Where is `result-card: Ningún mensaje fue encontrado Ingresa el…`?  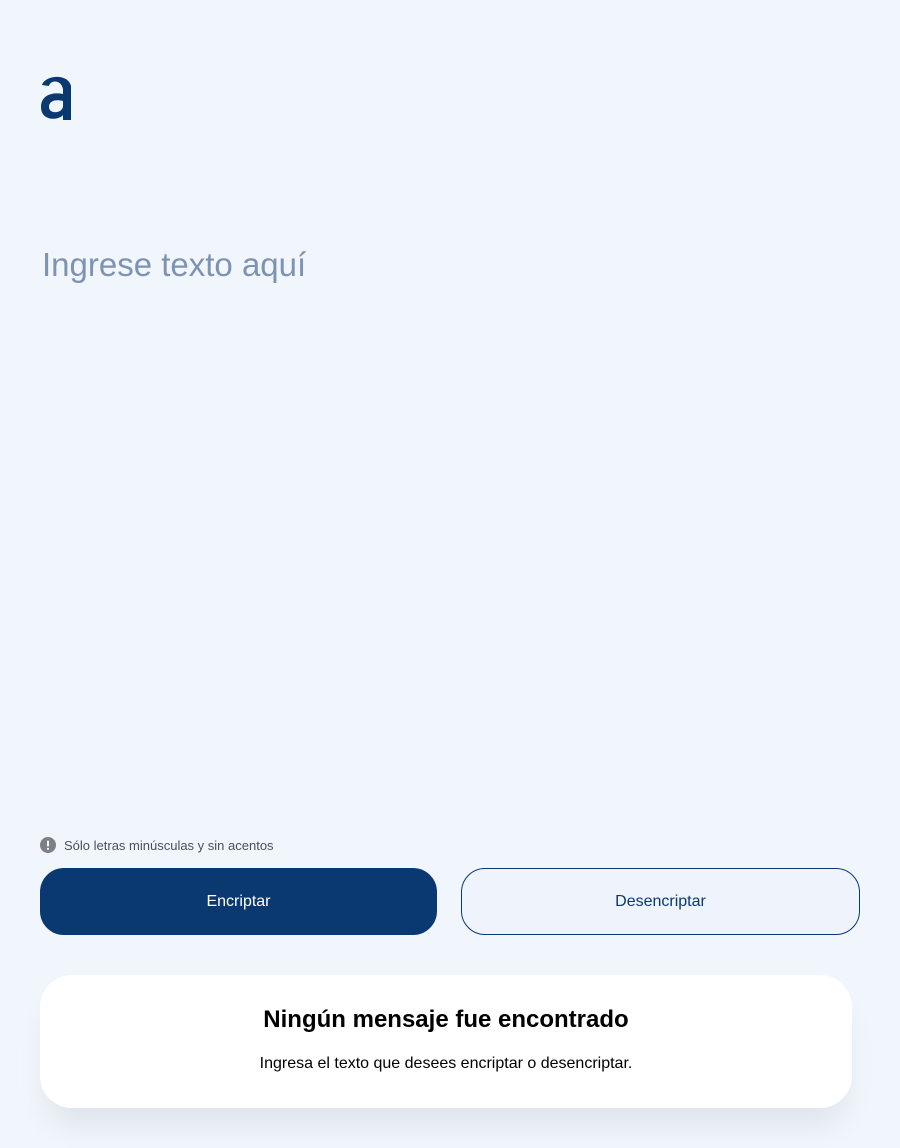 result-card: Ningún mensaje fue encontrado Ingresa el… is located at coordinates (446, 1041).